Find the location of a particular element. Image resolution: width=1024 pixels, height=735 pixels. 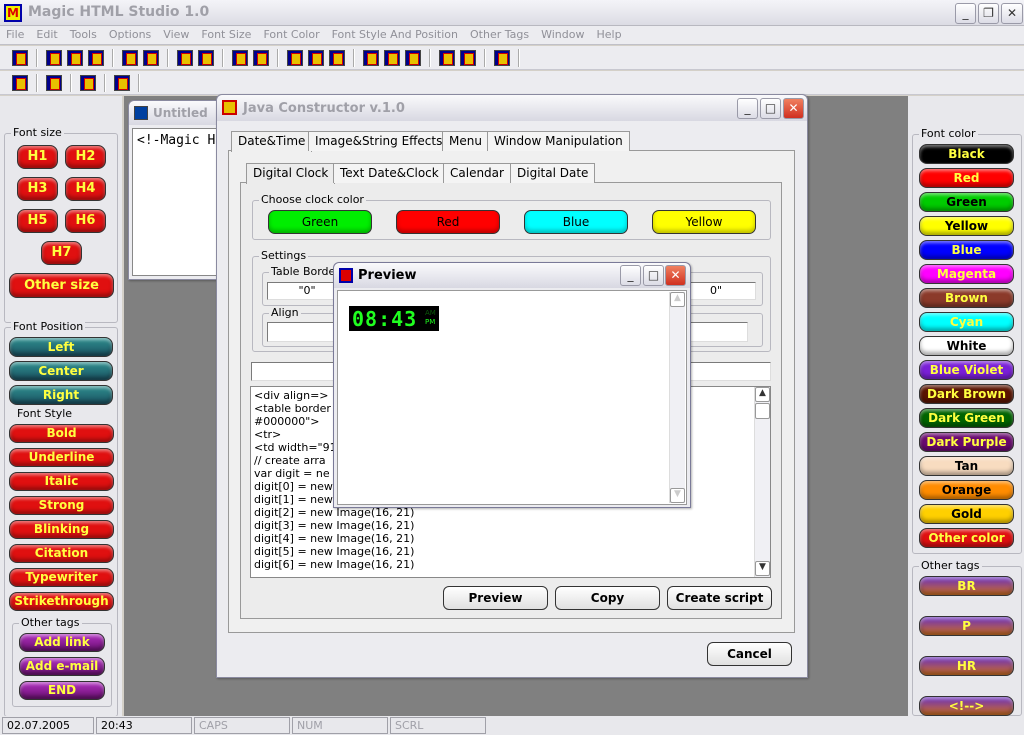

color-other-color-button: Other color is located at coordinates (966, 538).